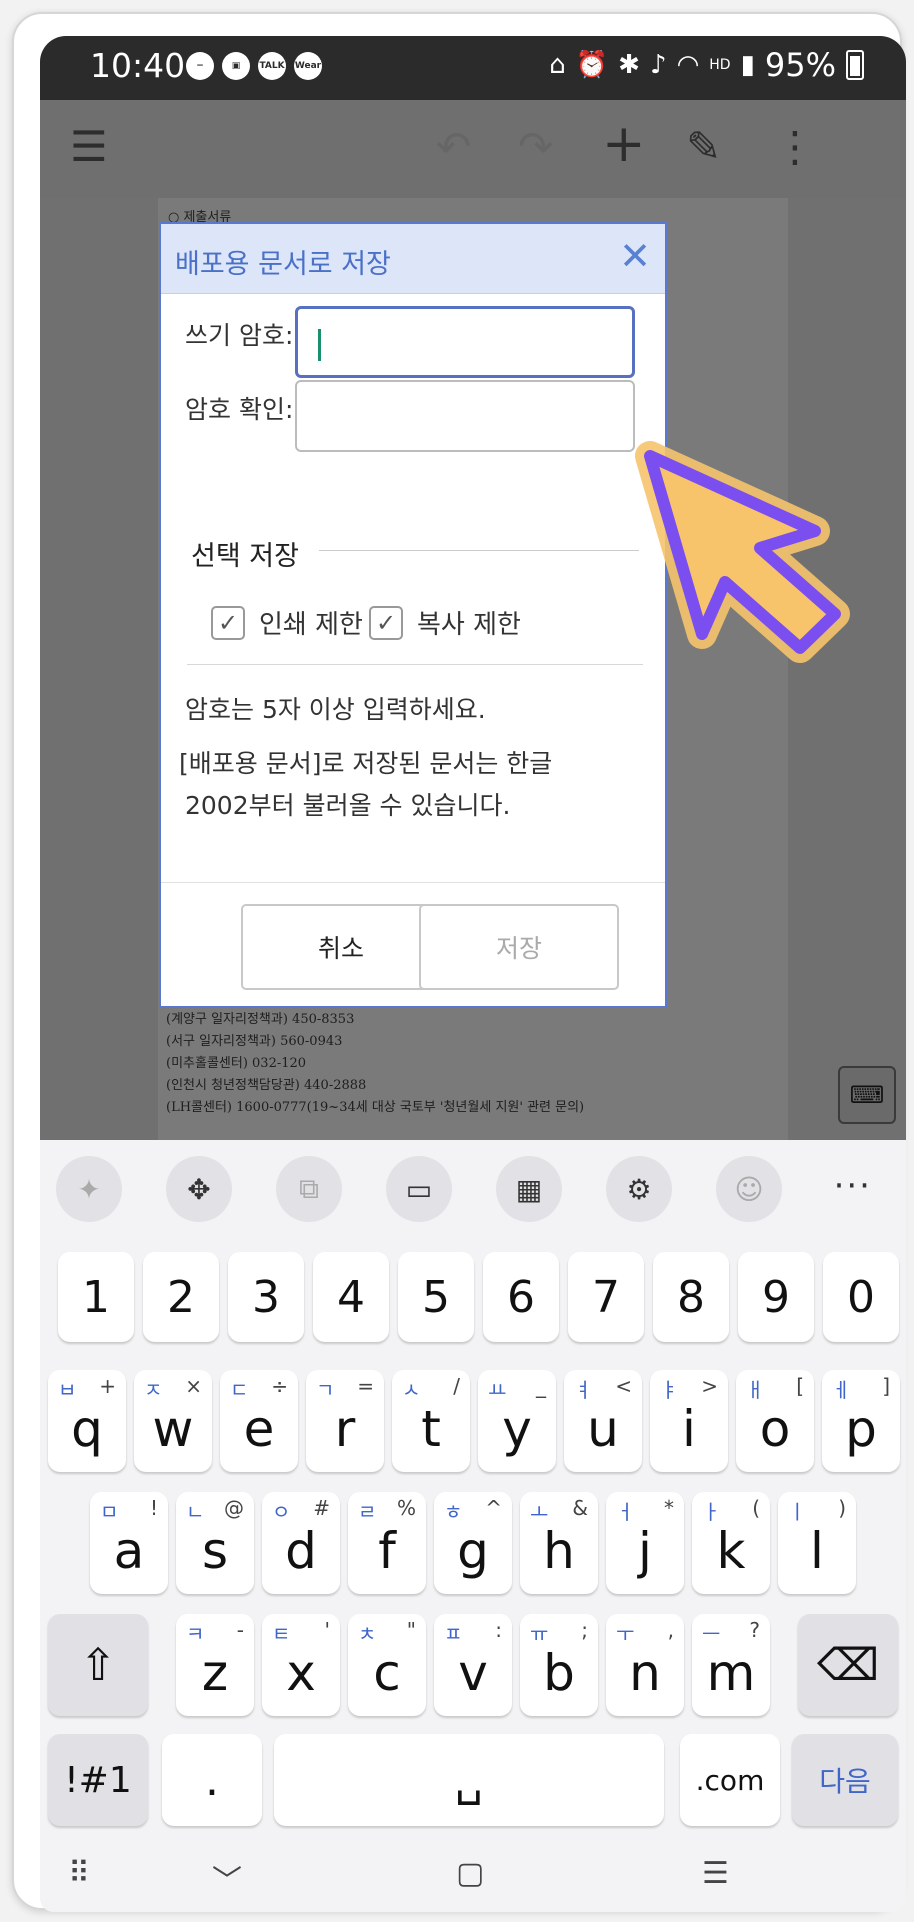 This screenshot has width=914, height=1922. Describe the element at coordinates (453, 146) in the screenshot. I see `undo-icon: ↶` at that location.